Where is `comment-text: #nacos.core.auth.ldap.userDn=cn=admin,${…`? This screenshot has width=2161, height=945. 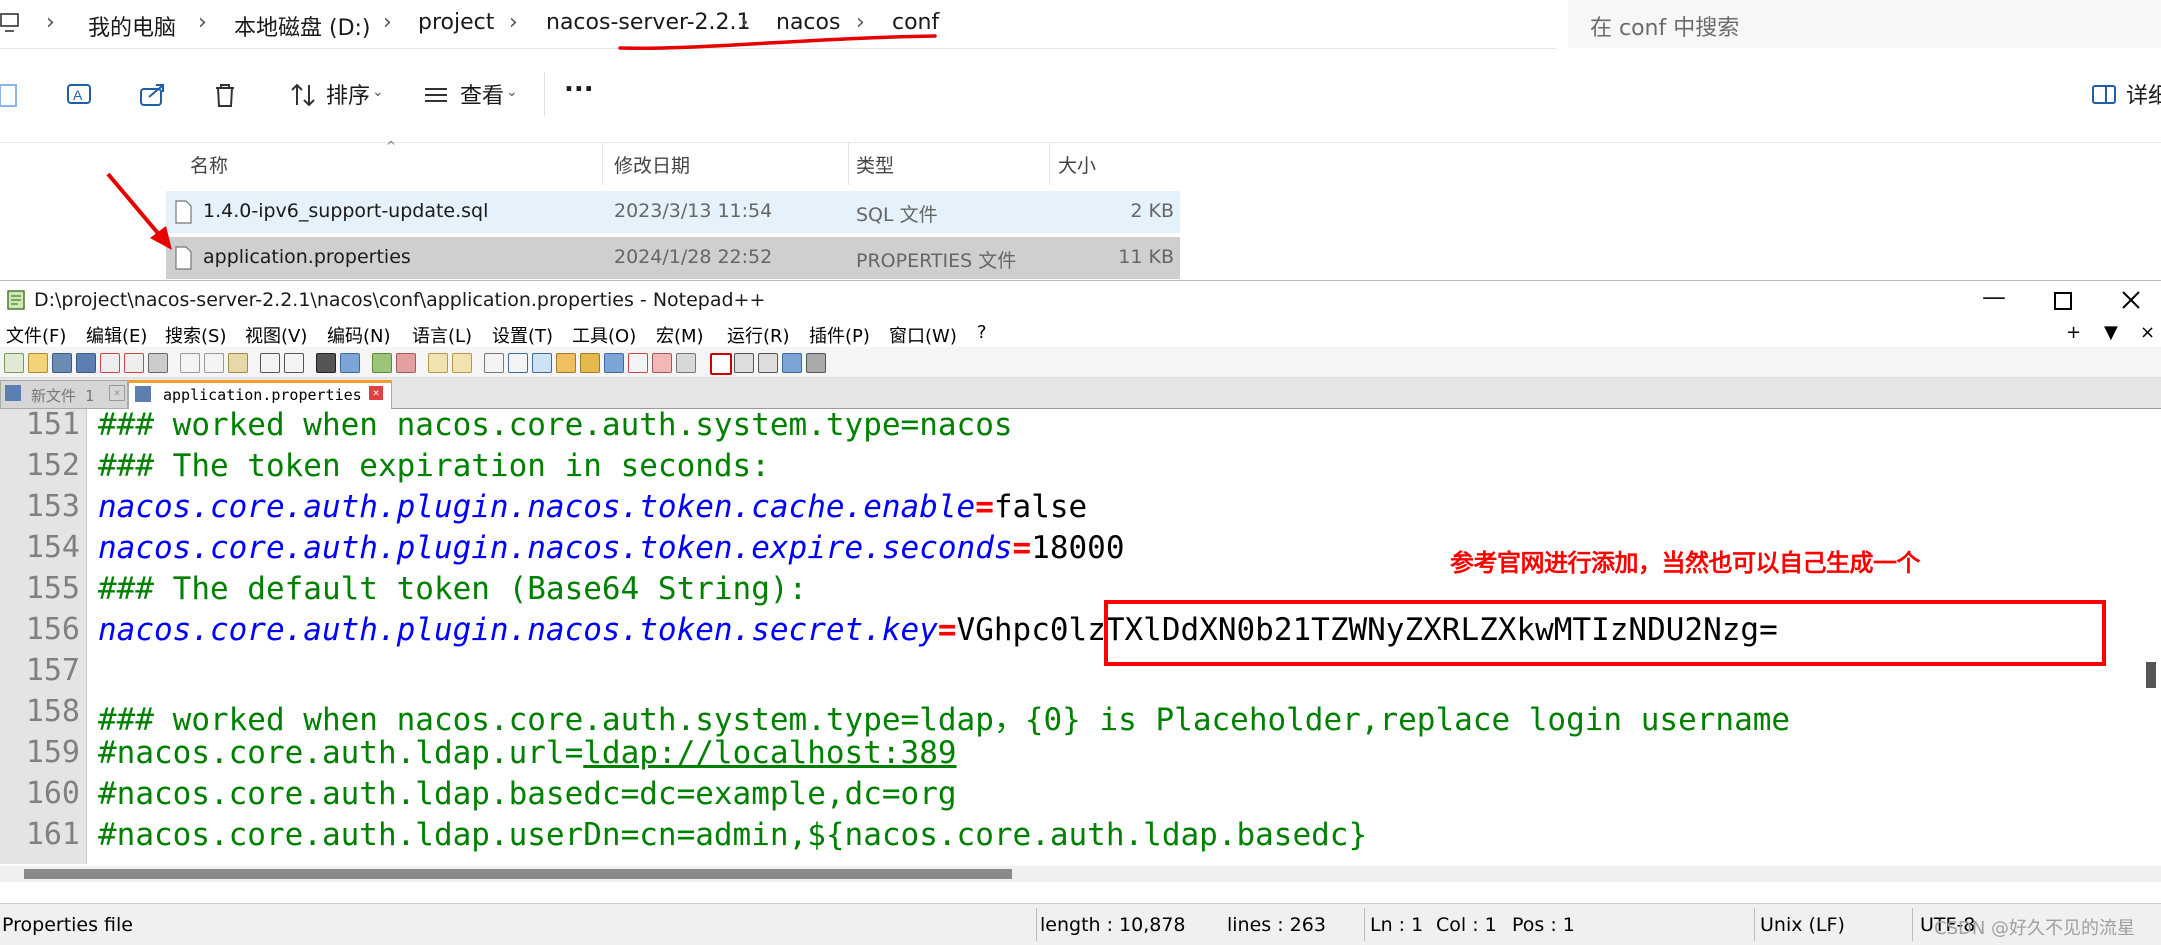 comment-text: #nacos.core.auth.ldap.userDn=cn=admin,${… is located at coordinates (733, 835).